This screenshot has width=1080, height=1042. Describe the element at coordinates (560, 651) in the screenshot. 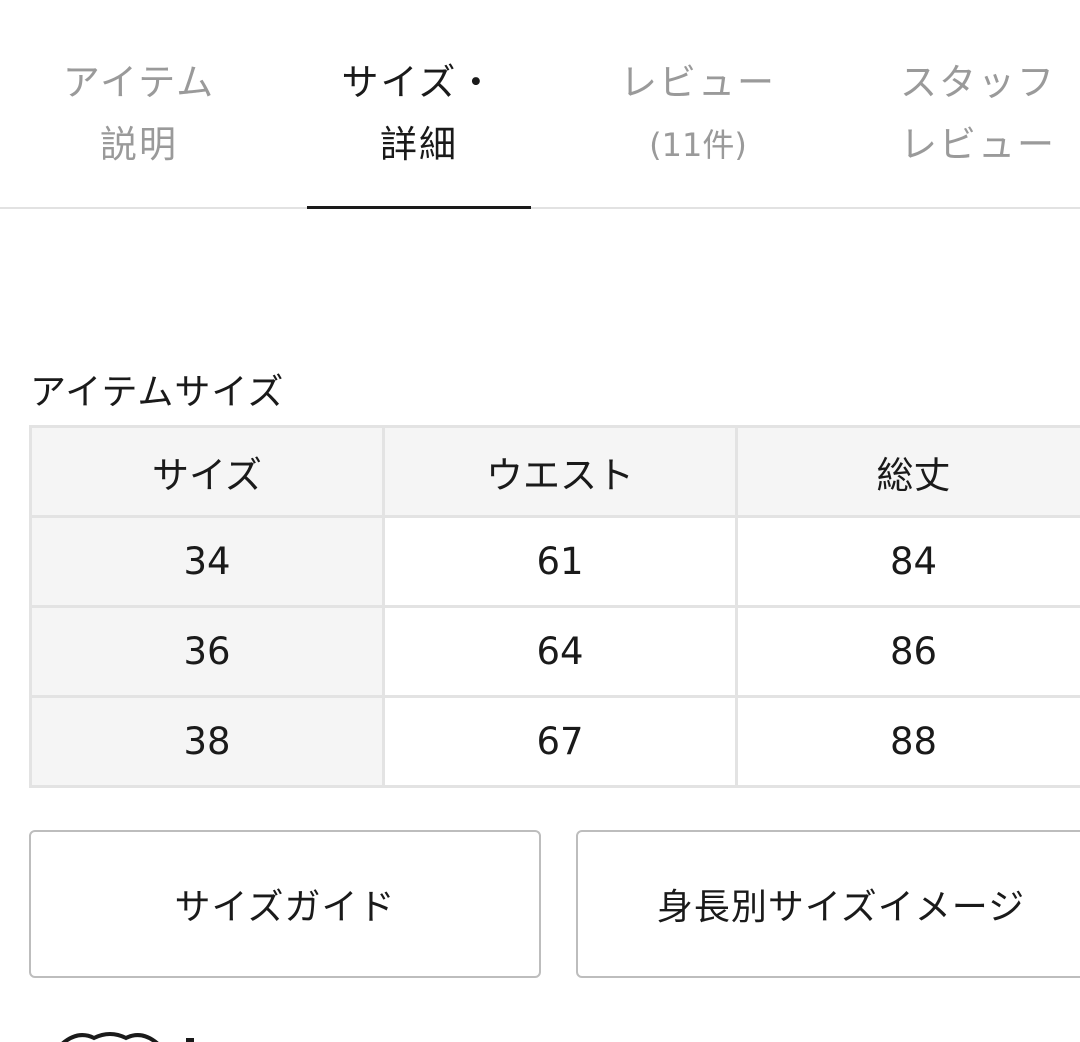

I see `waist-cell: 64` at that location.